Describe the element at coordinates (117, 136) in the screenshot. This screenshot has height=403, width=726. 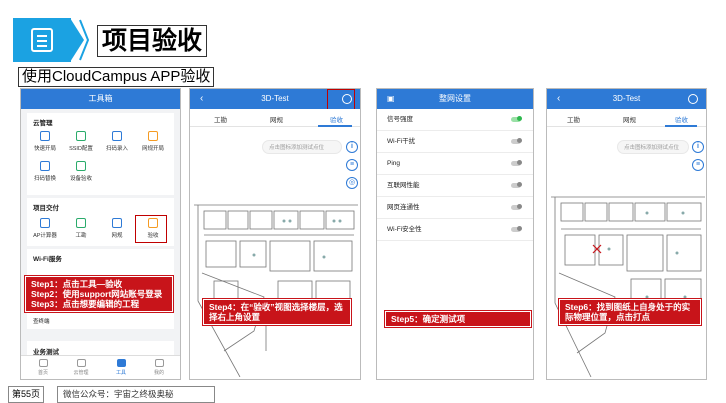
I see `scan-input-icon` at that location.